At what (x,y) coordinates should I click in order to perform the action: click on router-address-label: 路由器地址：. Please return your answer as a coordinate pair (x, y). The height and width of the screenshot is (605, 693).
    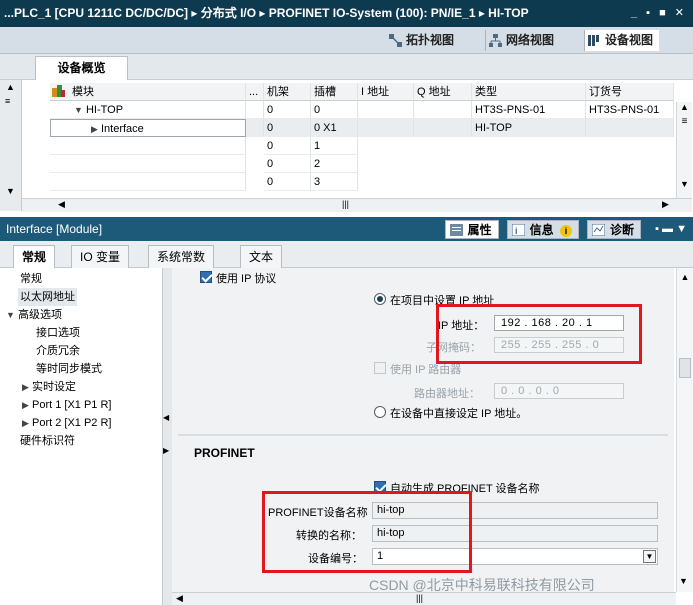
    Looking at the image, I should click on (447, 394).